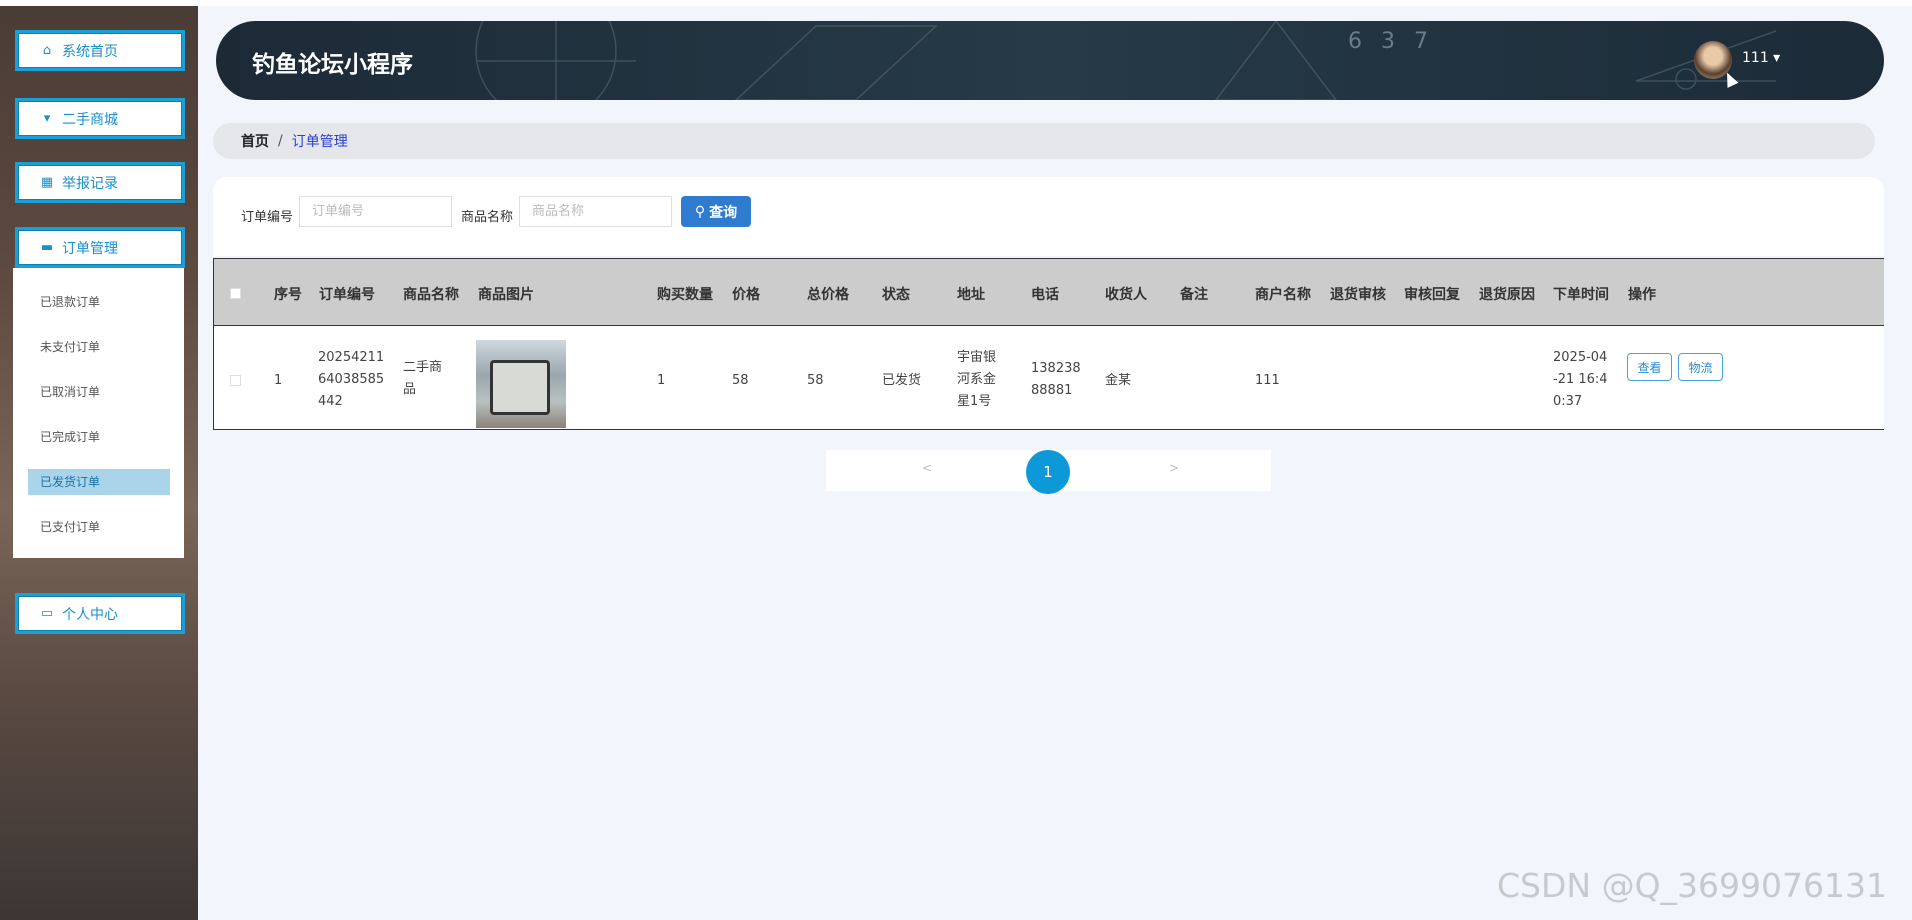 This screenshot has width=1912, height=920. What do you see at coordinates (267, 217) in the screenshot?
I see `order-no-label: 订单编号` at bounding box center [267, 217].